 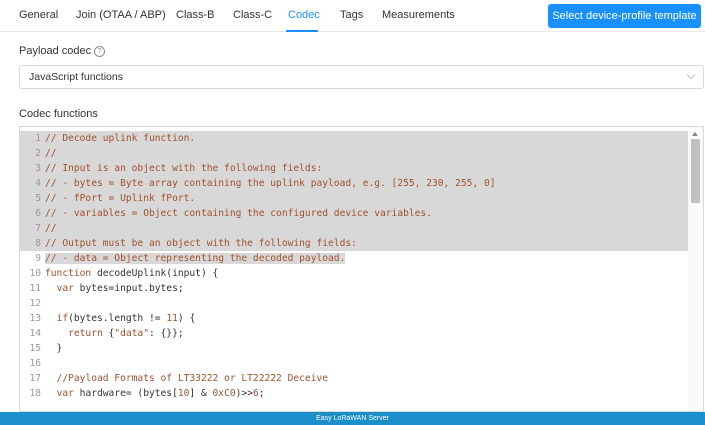 What do you see at coordinates (58, 114) in the screenshot?
I see `codec-functions-label: Codec functions` at bounding box center [58, 114].